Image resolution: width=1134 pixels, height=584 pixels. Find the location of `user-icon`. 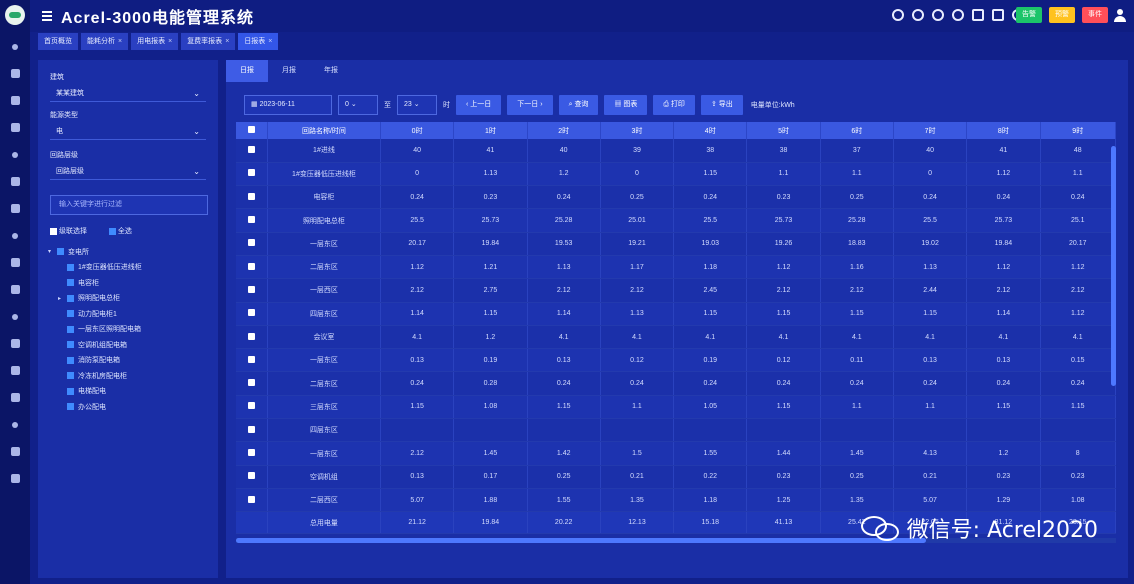

user-icon is located at coordinates (1120, 15).